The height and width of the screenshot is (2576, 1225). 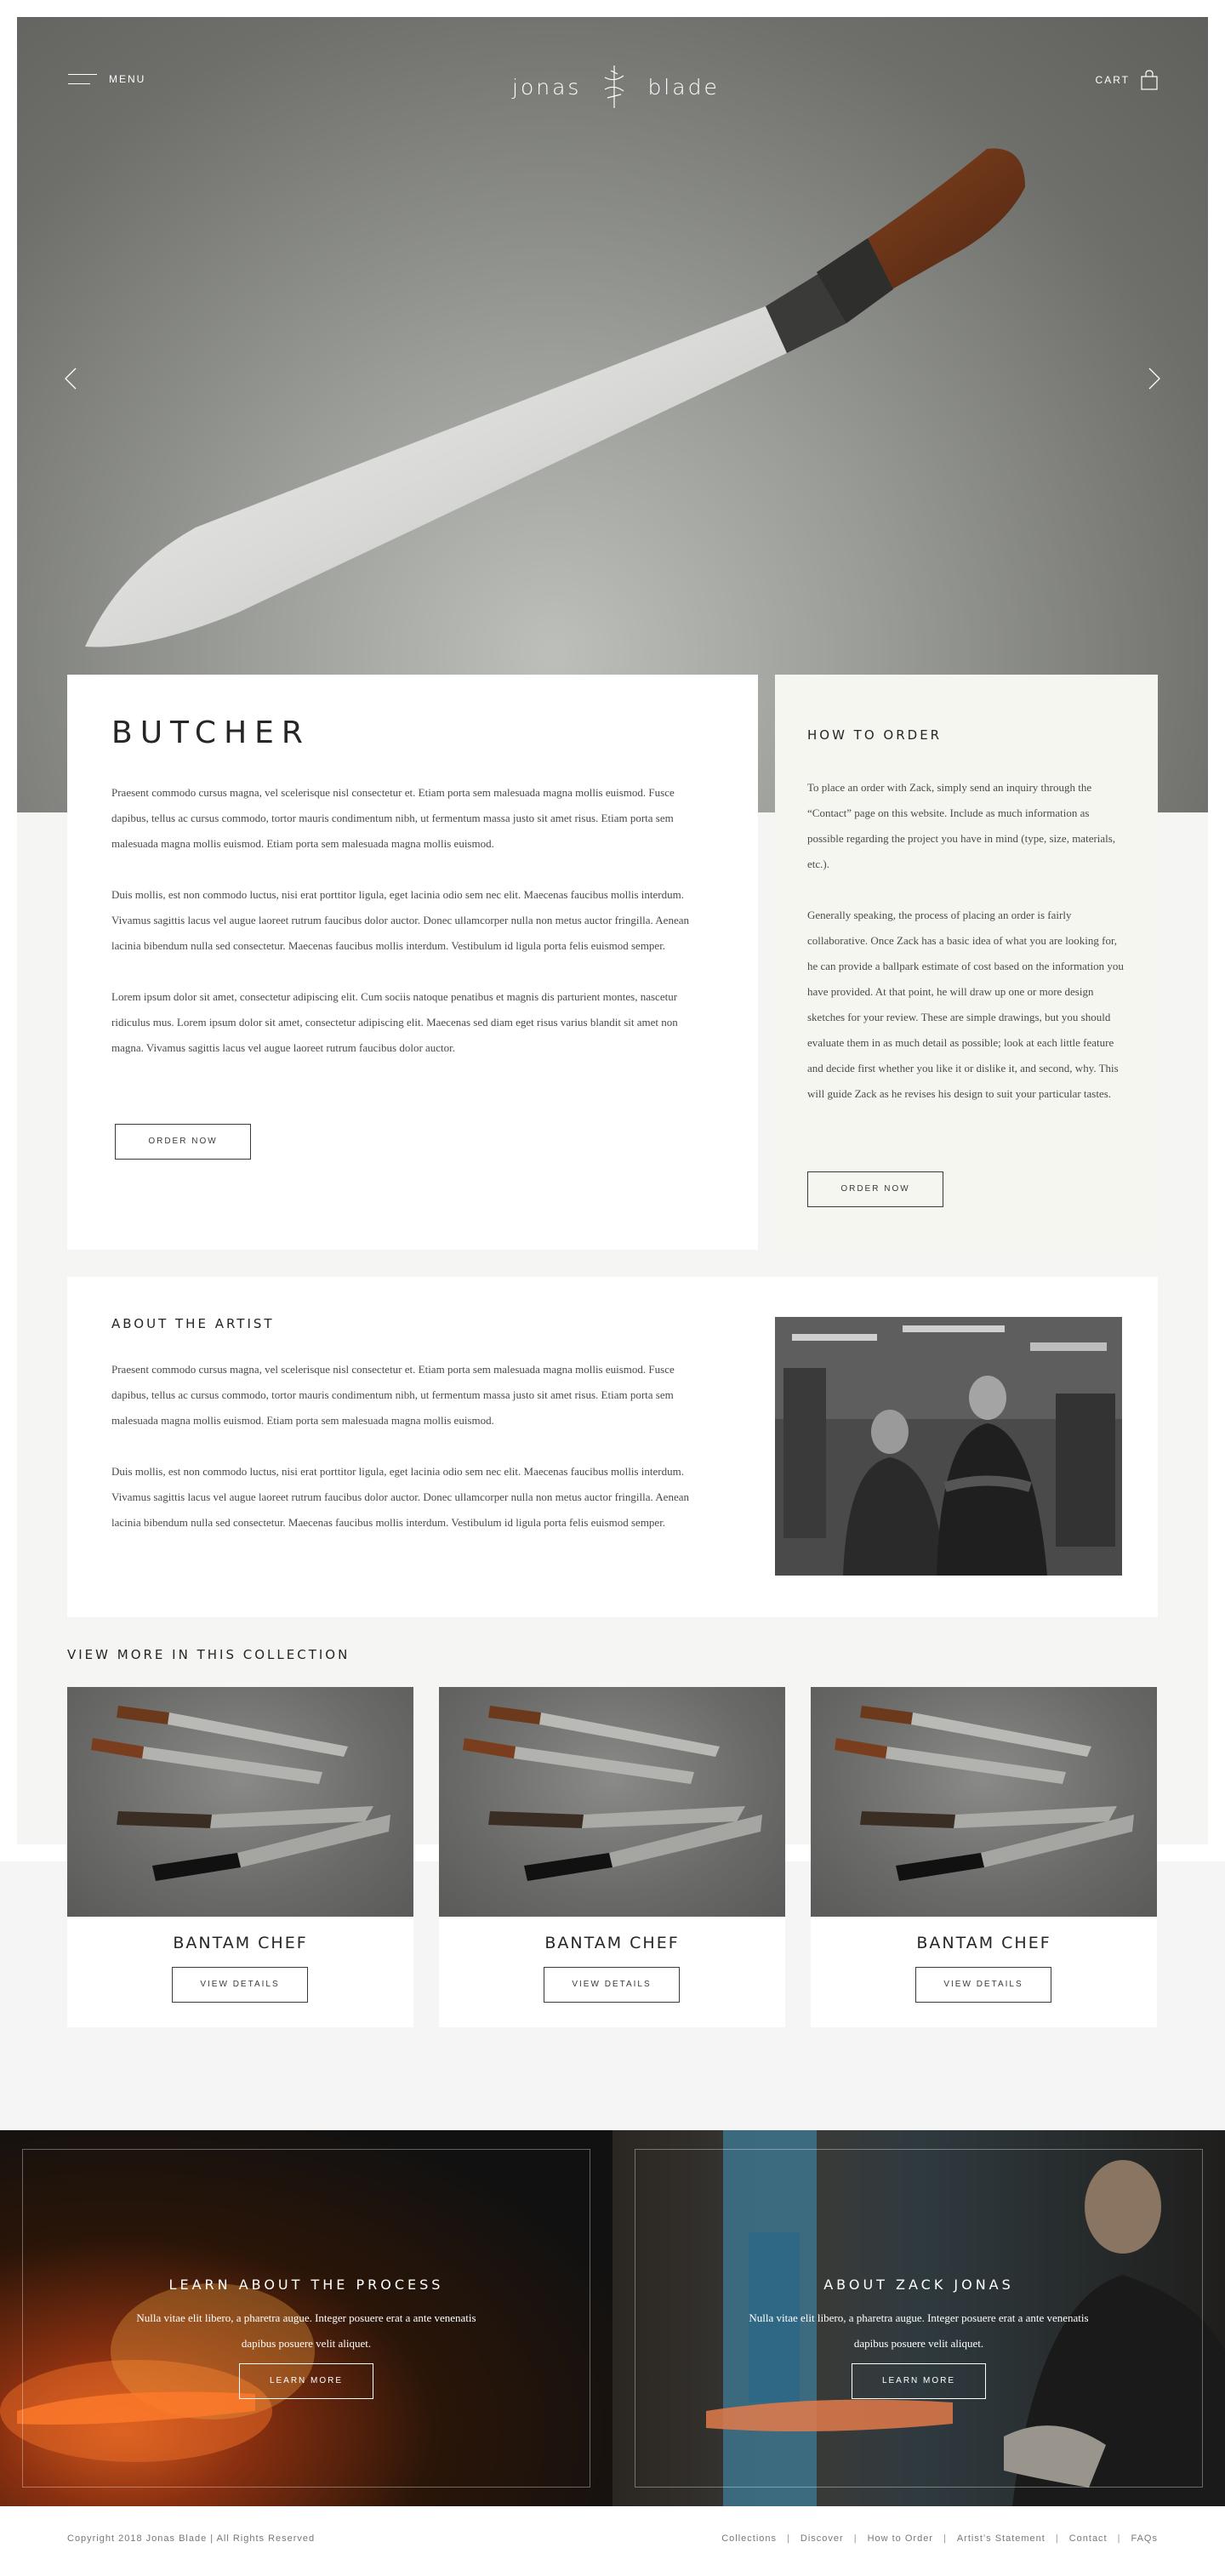 I want to click on artist-photo, so click(x=949, y=1446).